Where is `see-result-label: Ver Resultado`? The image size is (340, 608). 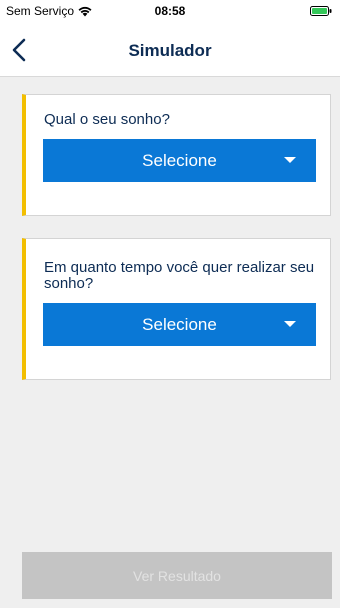
see-result-label: Ver Resultado is located at coordinates (177, 576).